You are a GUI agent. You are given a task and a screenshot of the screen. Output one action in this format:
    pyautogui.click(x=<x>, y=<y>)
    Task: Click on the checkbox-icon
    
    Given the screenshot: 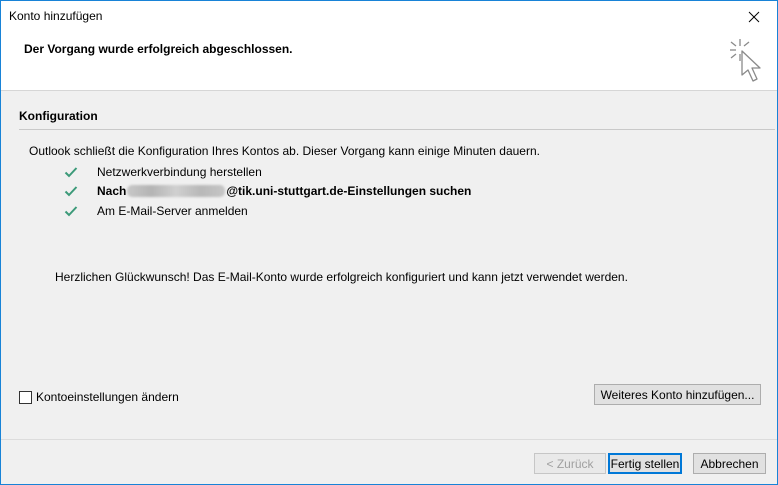 What is the action you would take?
    pyautogui.click(x=25, y=397)
    